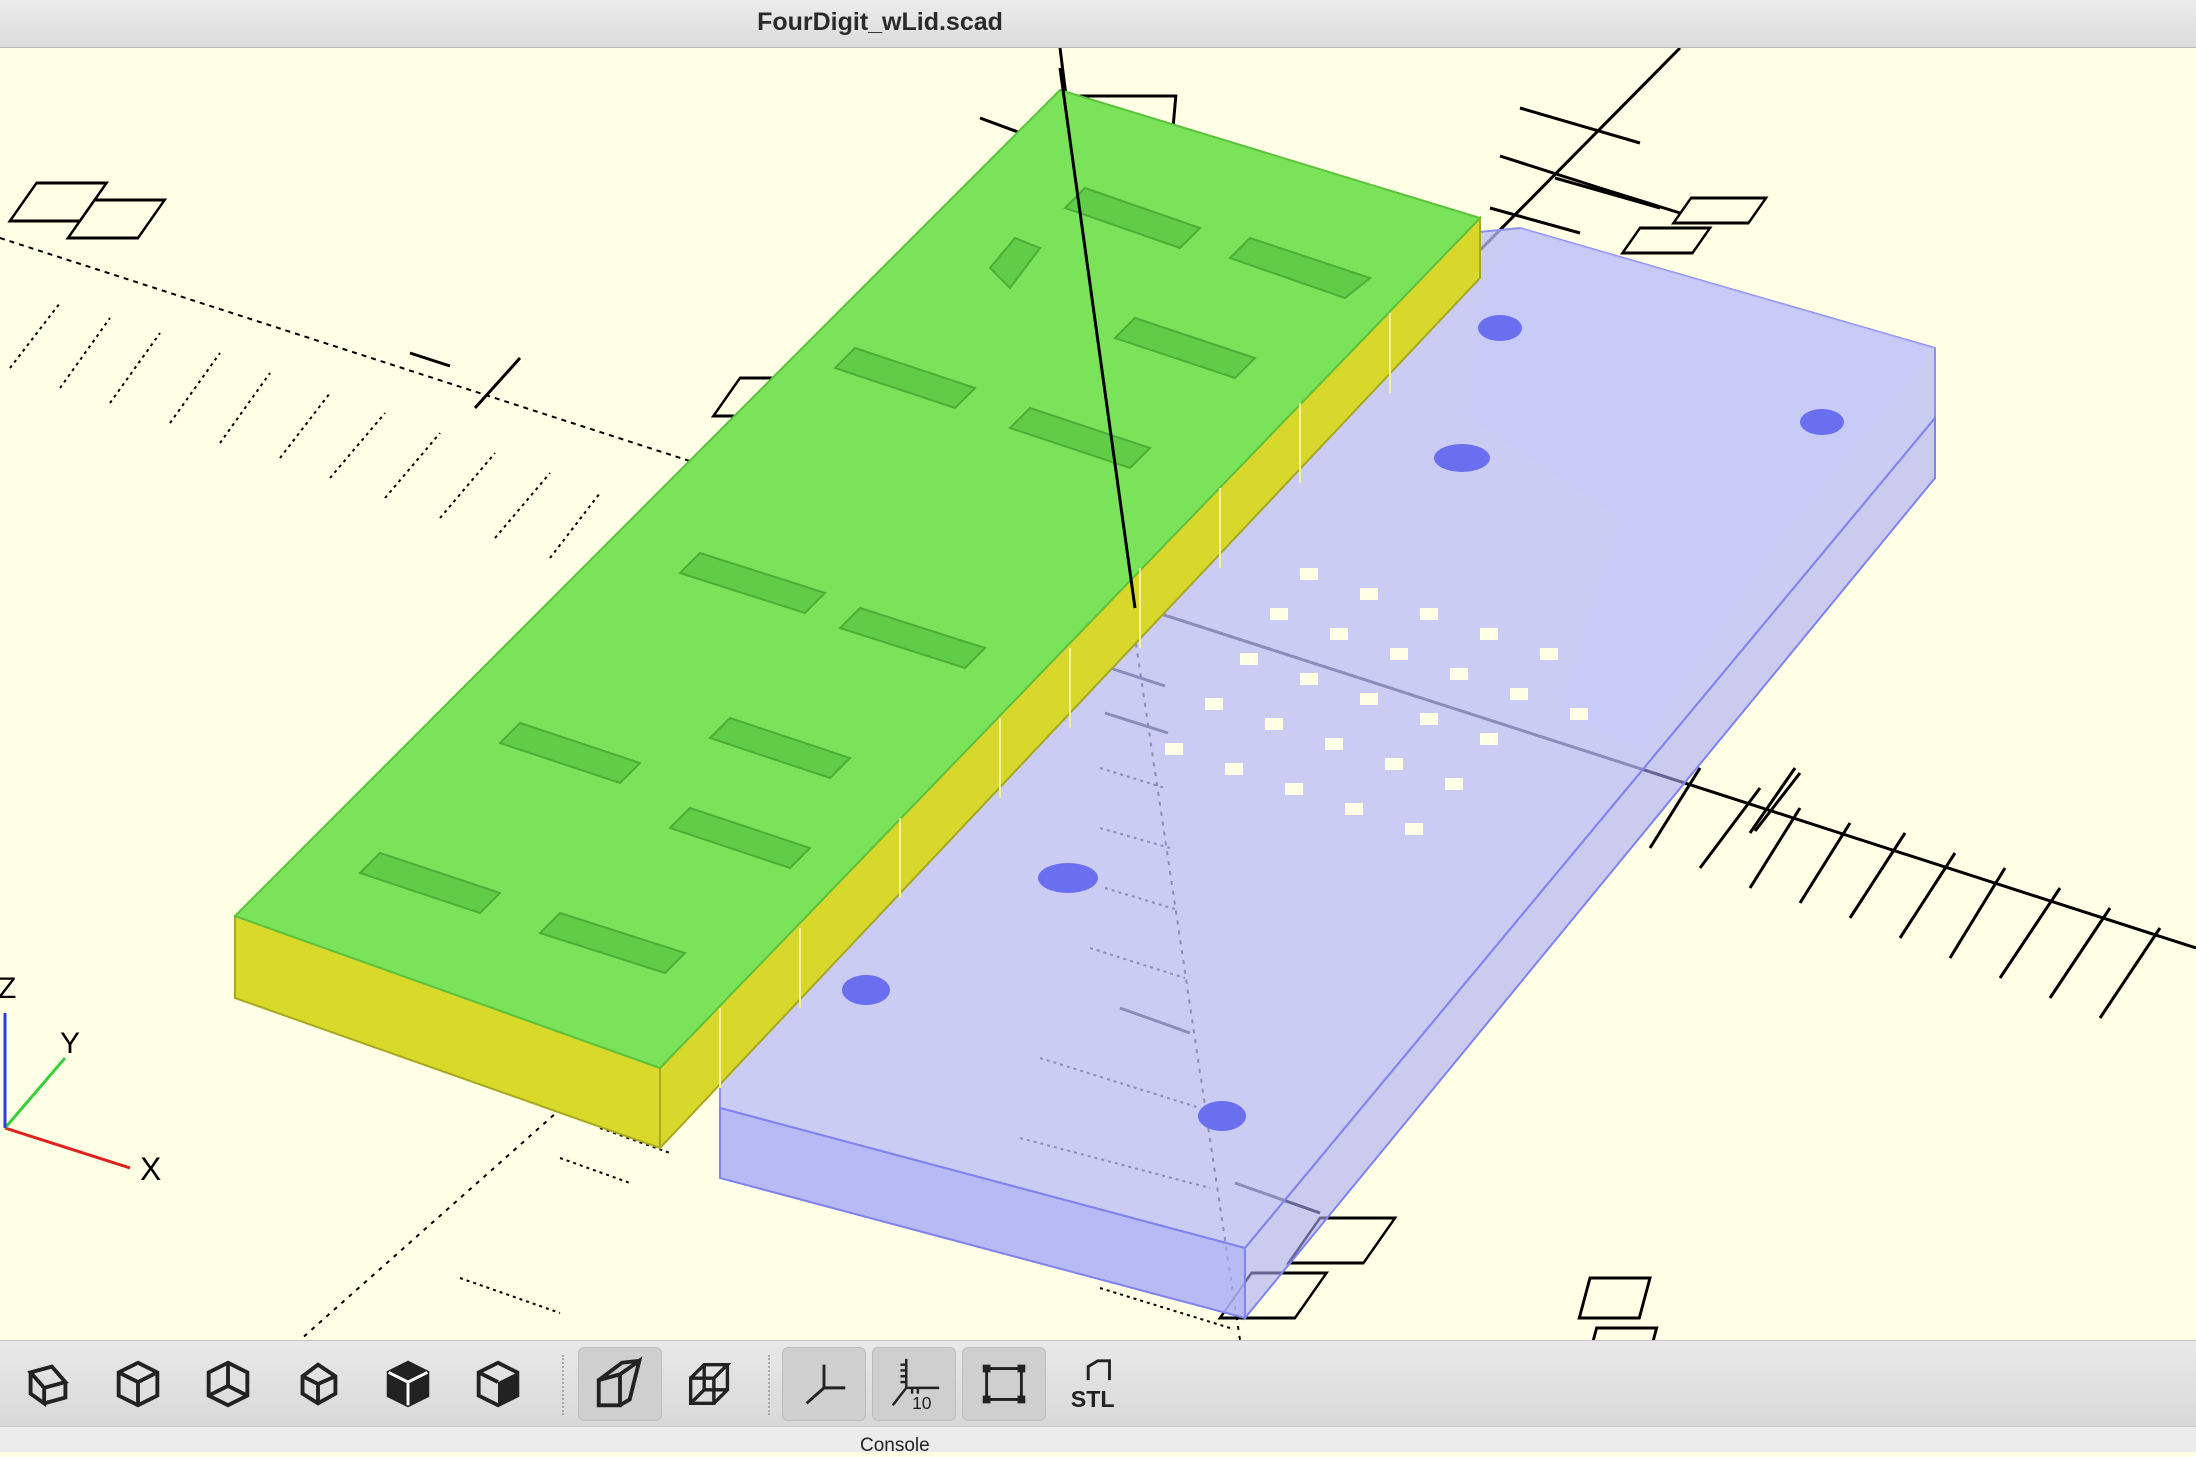 The width and height of the screenshot is (2196, 1457). What do you see at coordinates (1098, 1441) in the screenshot?
I see `status-bar: Console` at bounding box center [1098, 1441].